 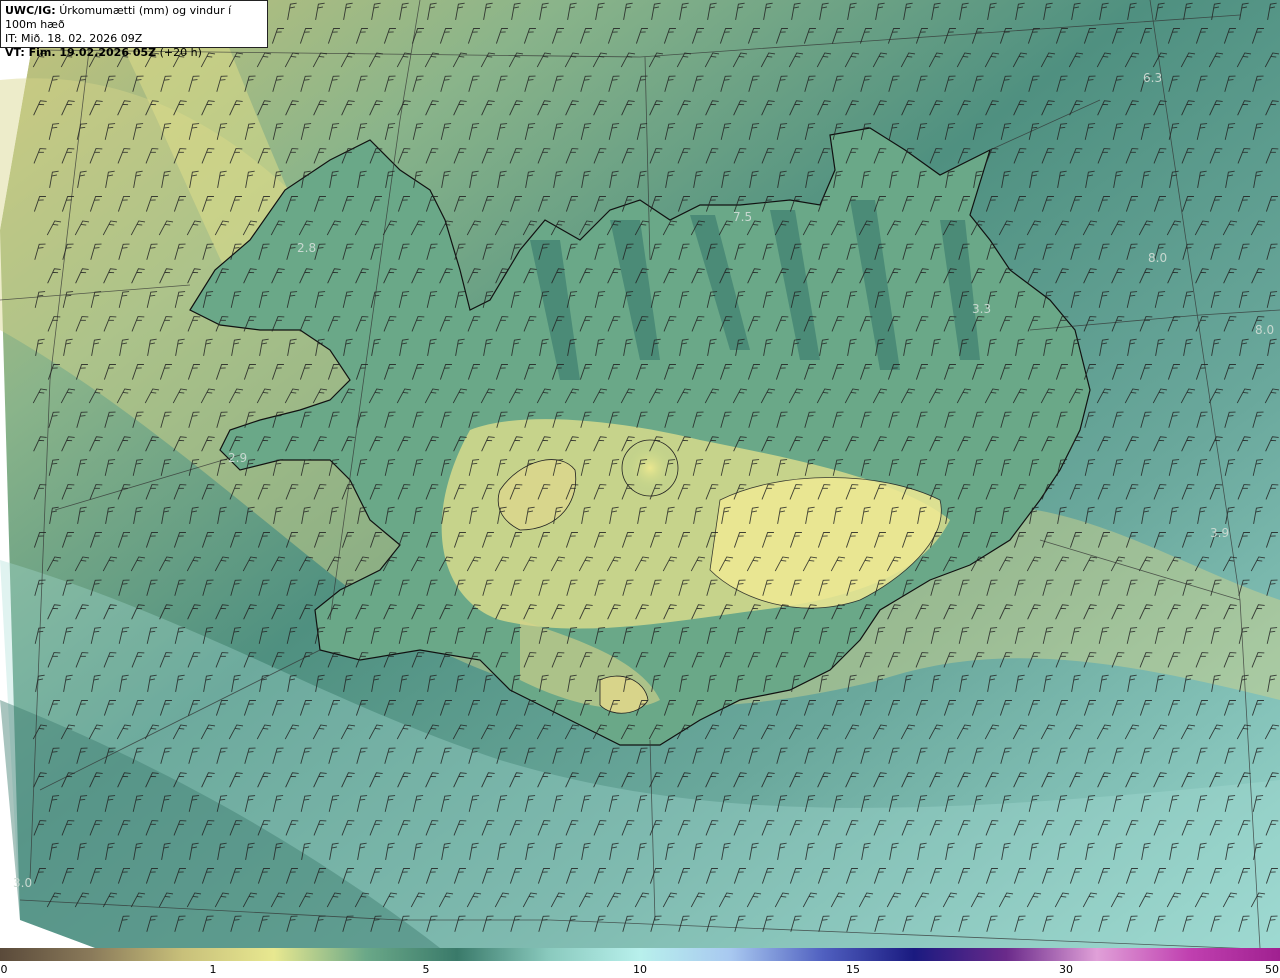 What do you see at coordinates (1272, 969) in the screenshot?
I see `colorbar-tick: 50` at bounding box center [1272, 969].